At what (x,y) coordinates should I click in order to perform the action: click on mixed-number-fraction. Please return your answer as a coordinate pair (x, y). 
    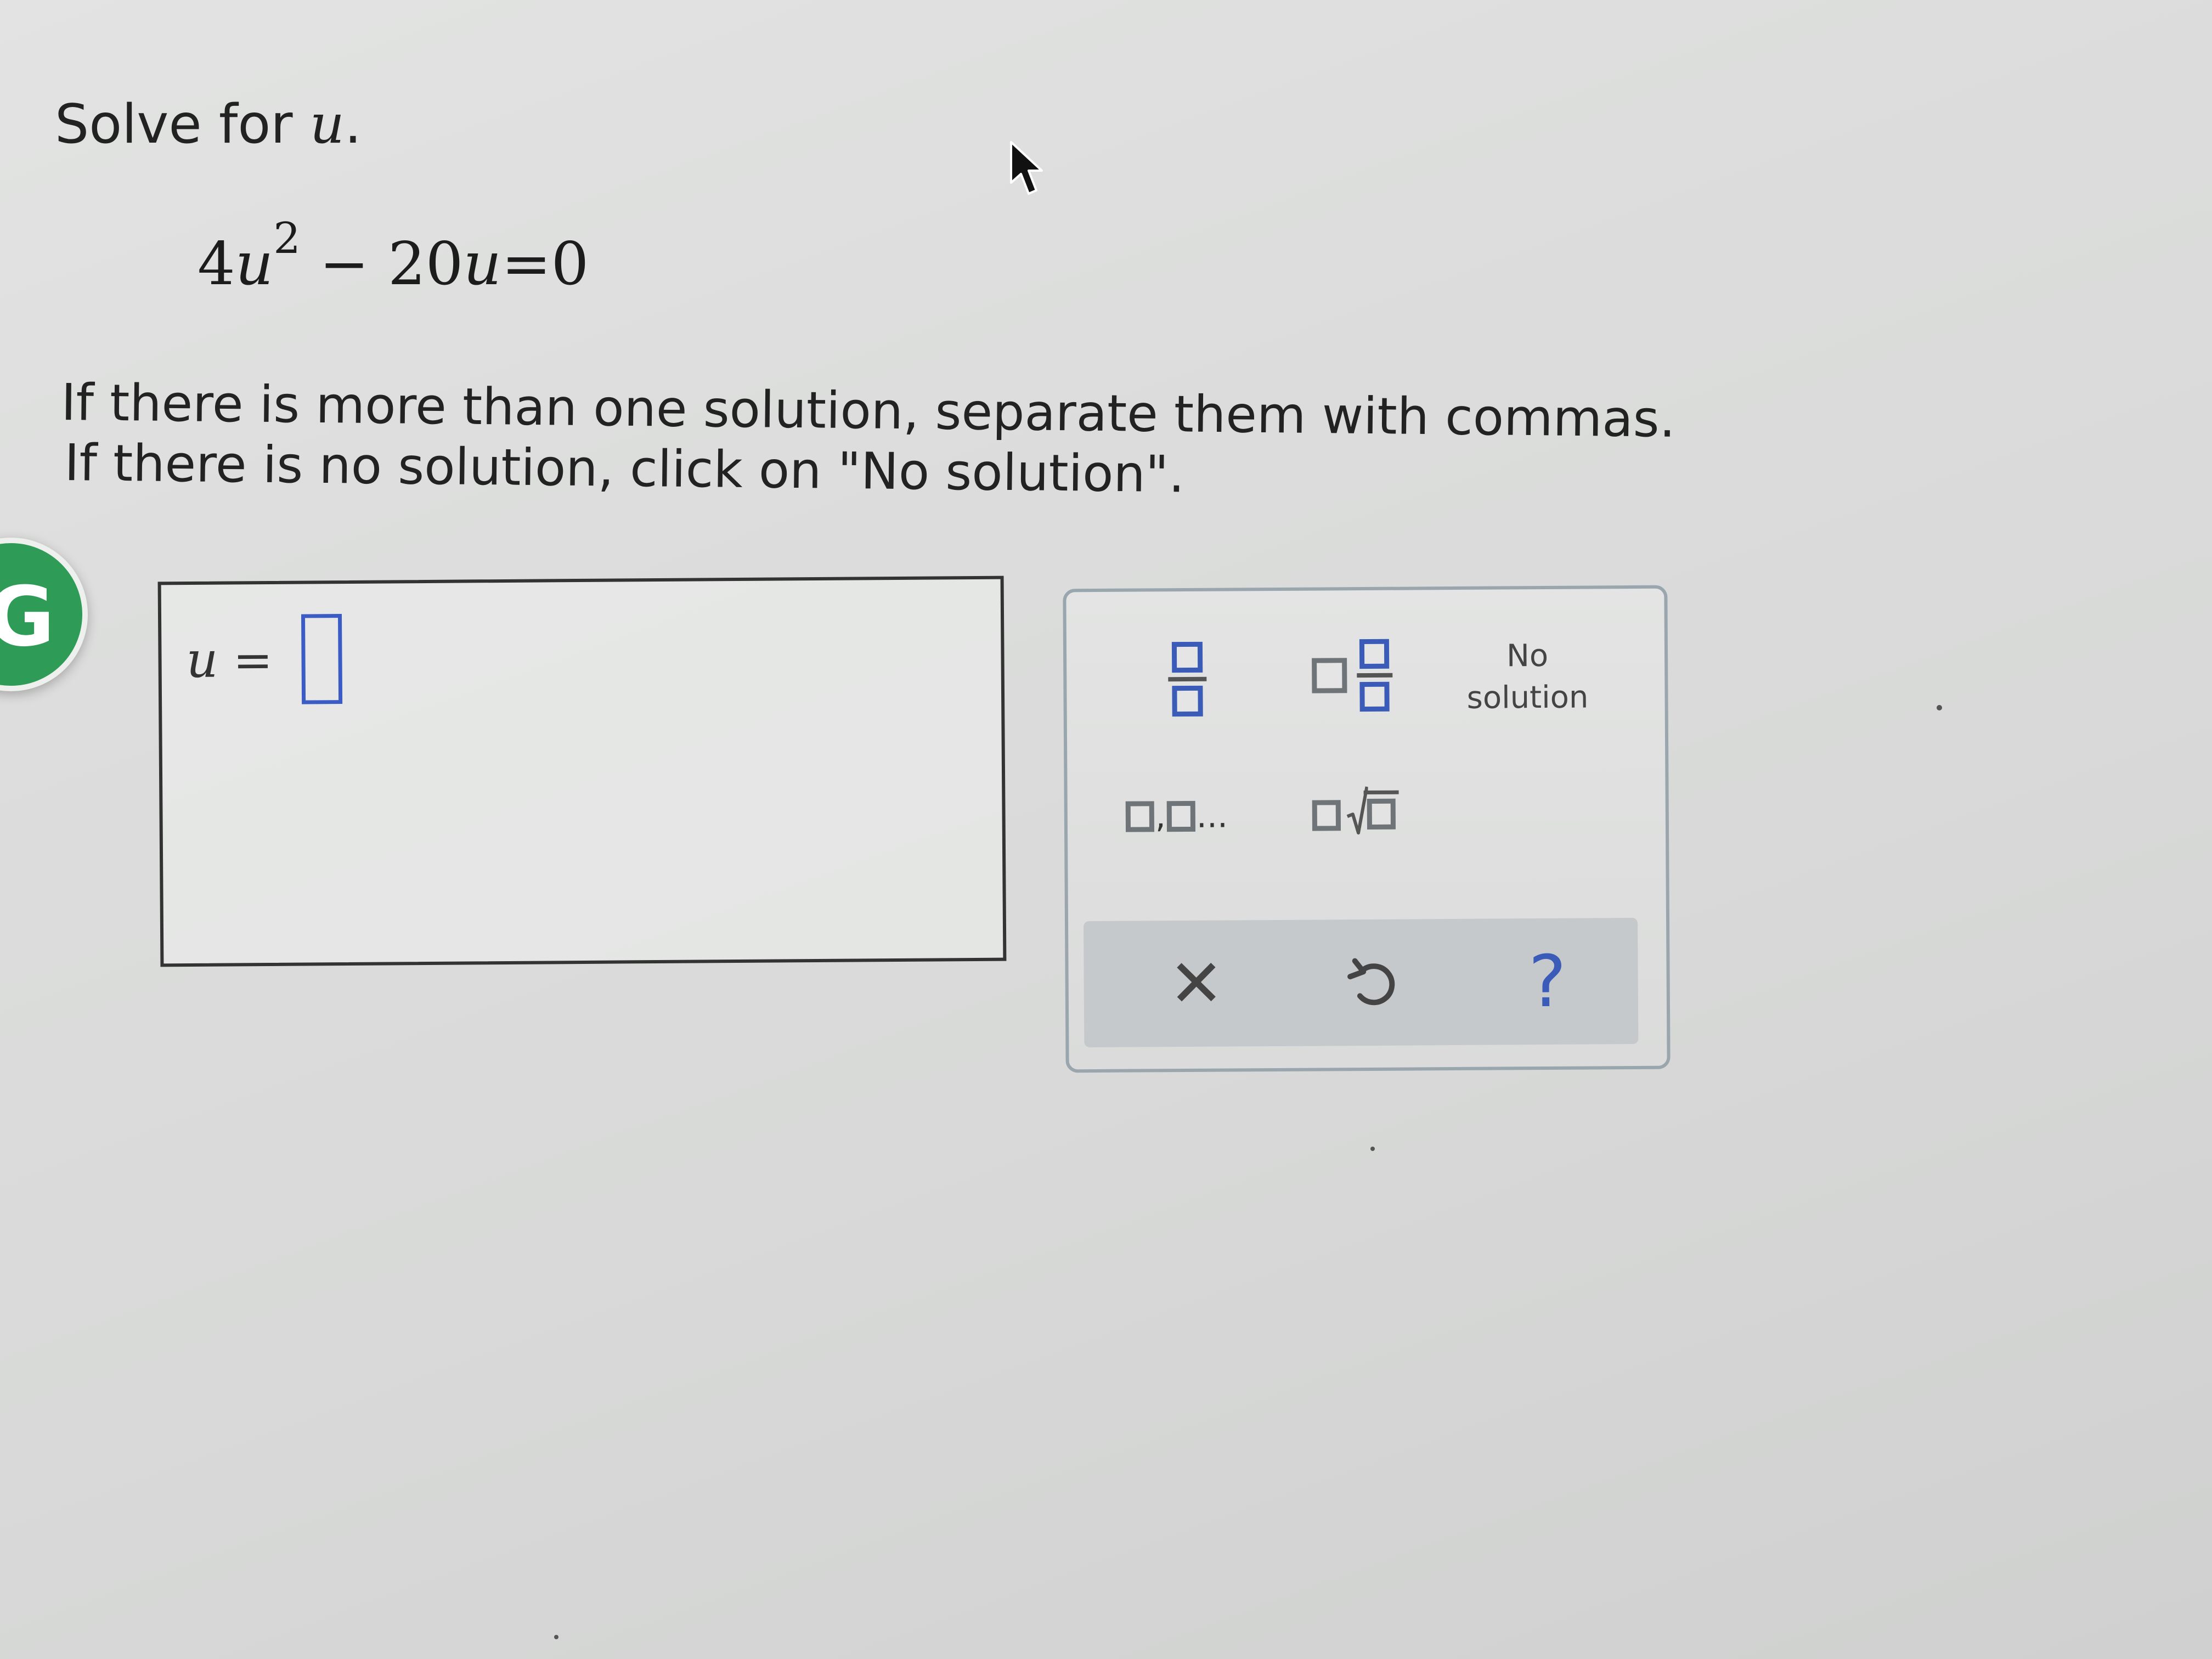
    Looking at the image, I should click on (1374, 675).